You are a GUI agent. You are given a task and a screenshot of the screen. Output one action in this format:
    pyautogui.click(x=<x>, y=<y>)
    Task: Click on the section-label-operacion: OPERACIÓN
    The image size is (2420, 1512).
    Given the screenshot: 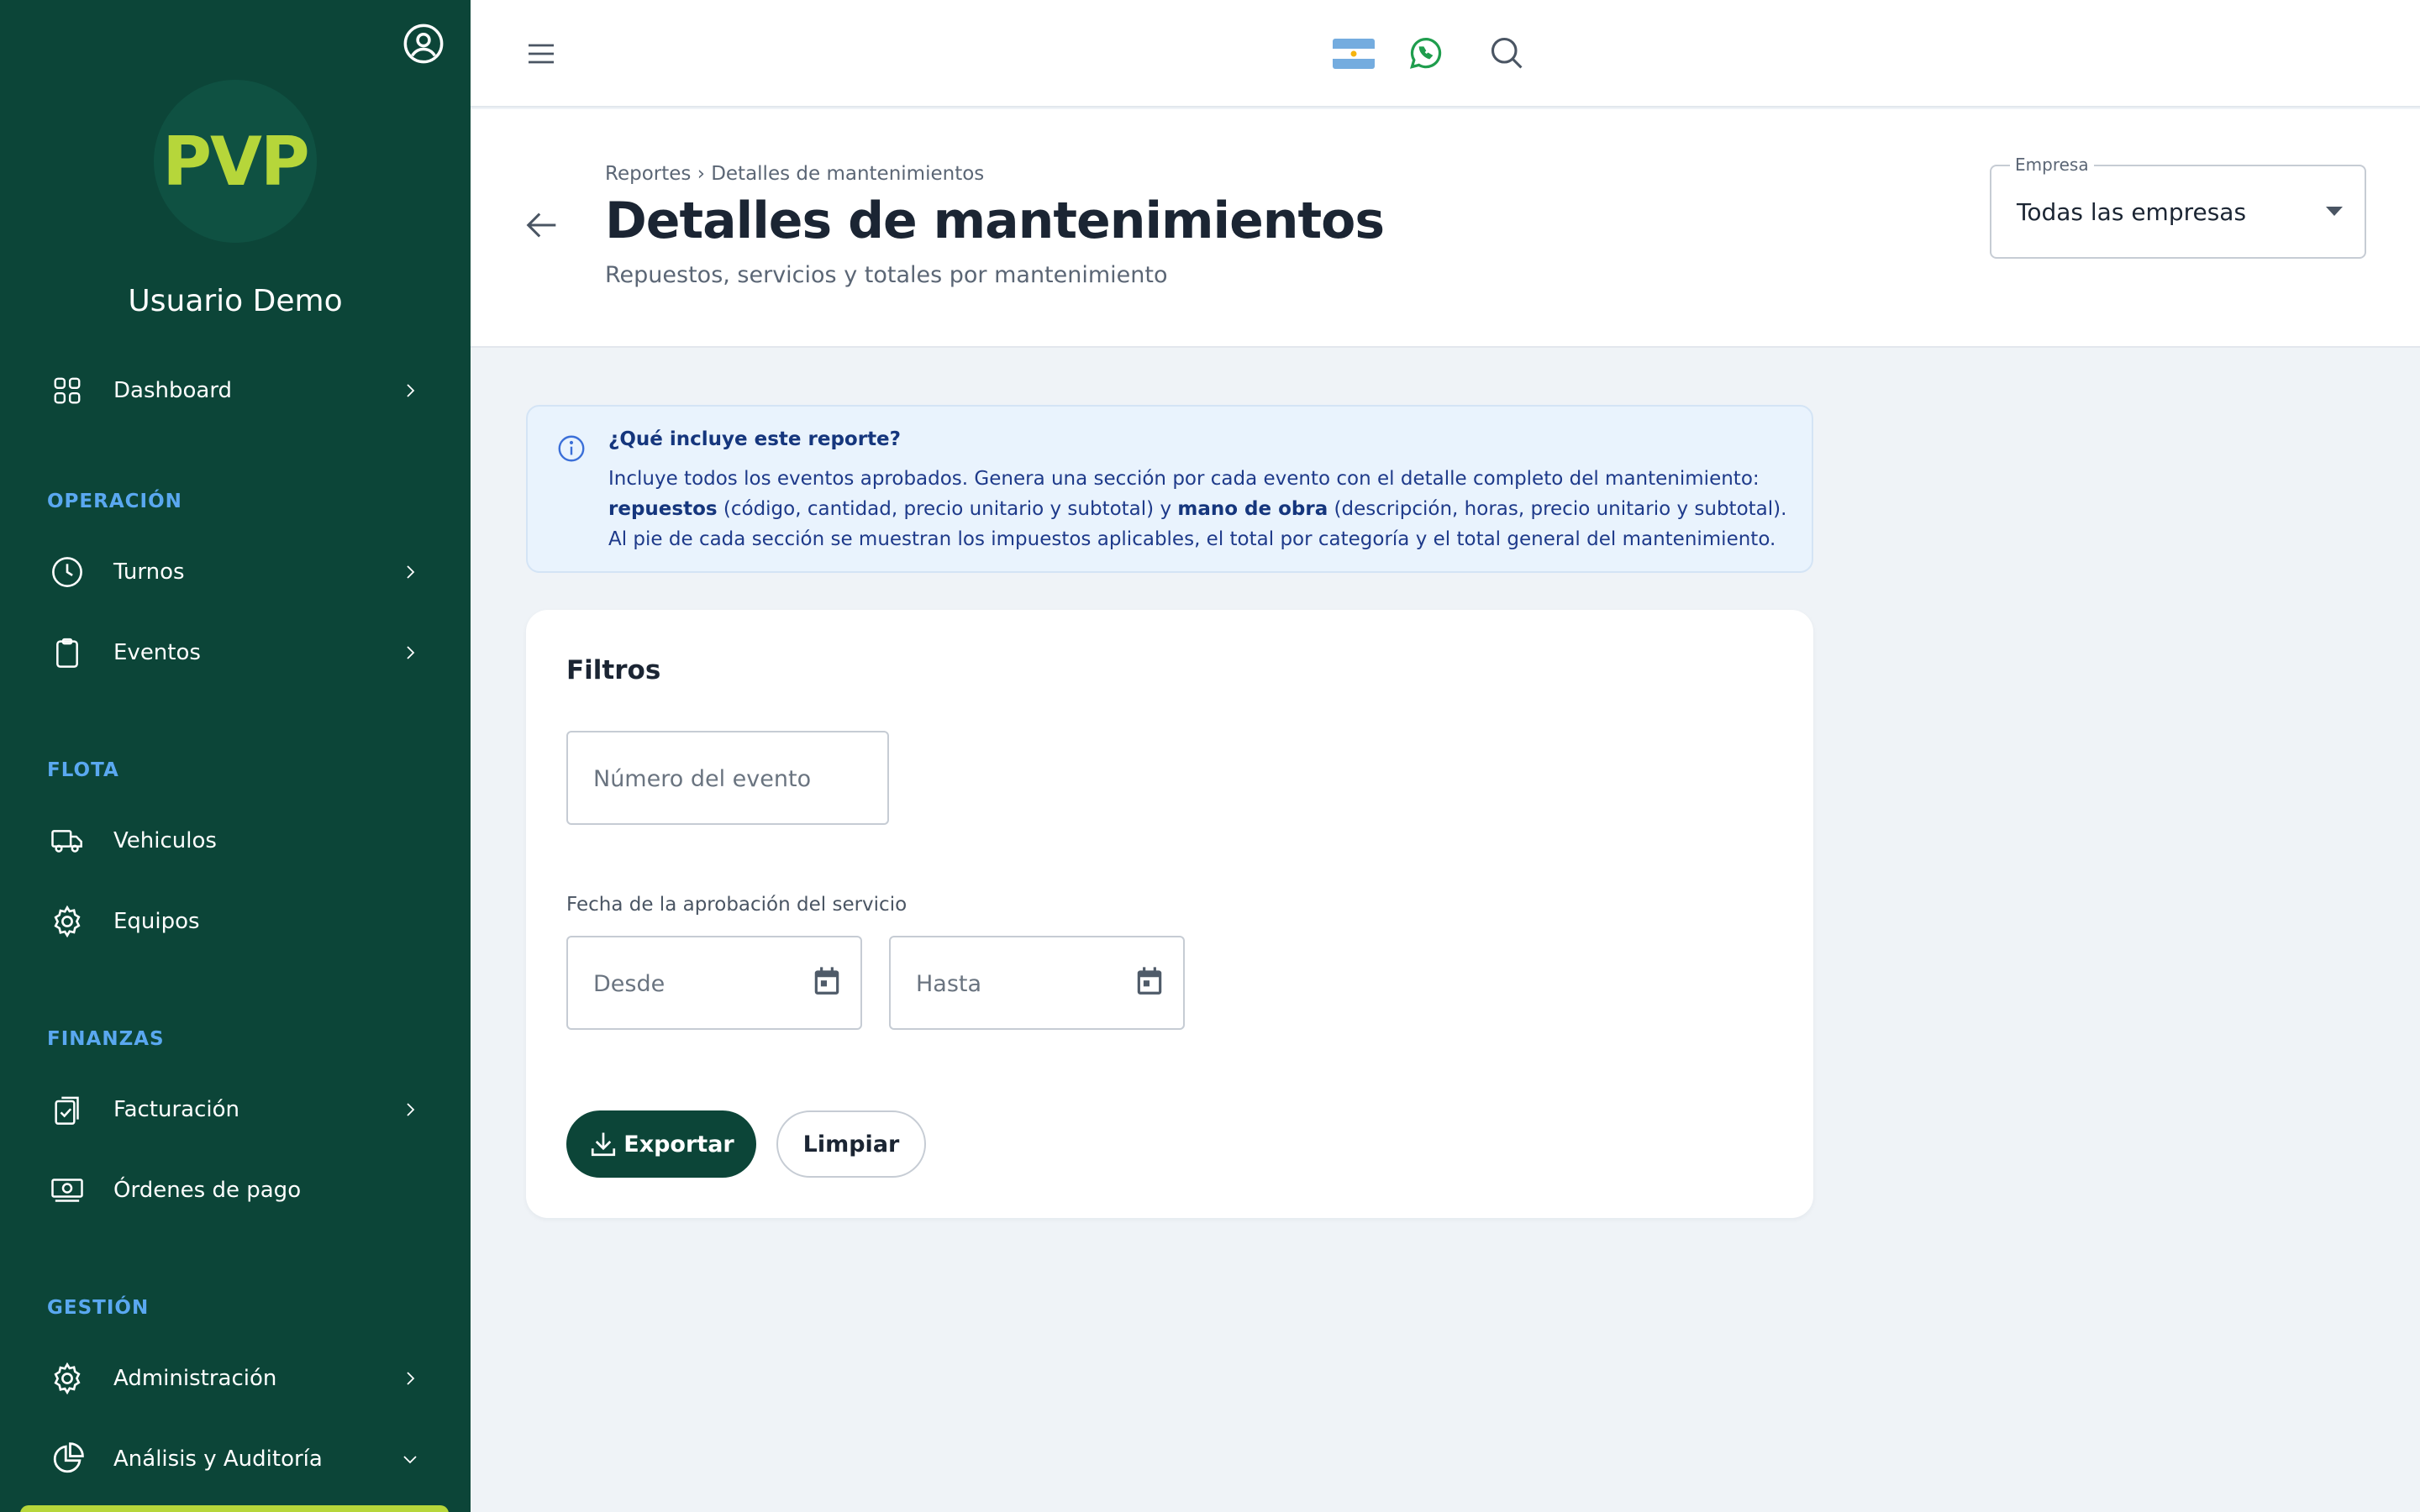 What is the action you would take?
    pyautogui.click(x=114, y=501)
    